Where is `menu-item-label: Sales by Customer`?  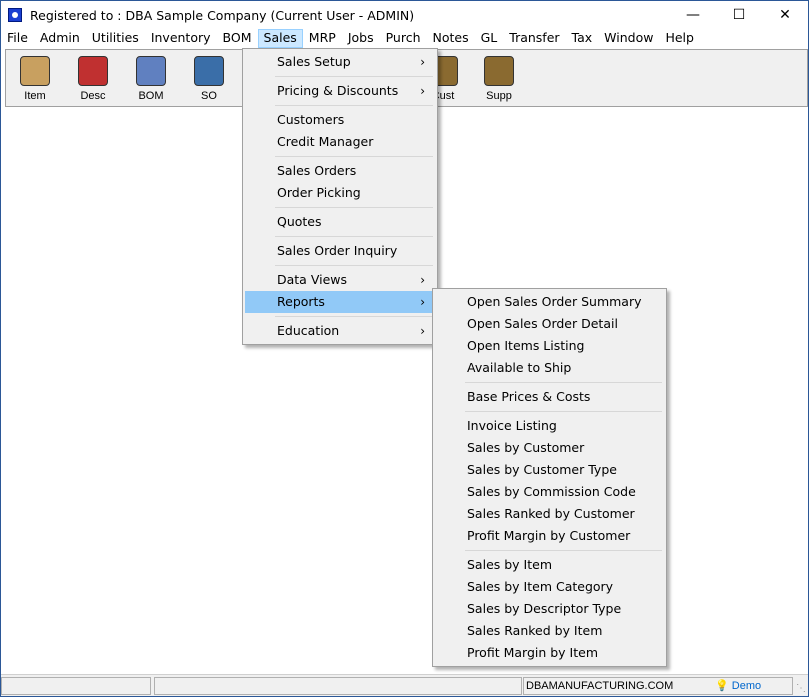 menu-item-label: Sales by Customer is located at coordinates (526, 447).